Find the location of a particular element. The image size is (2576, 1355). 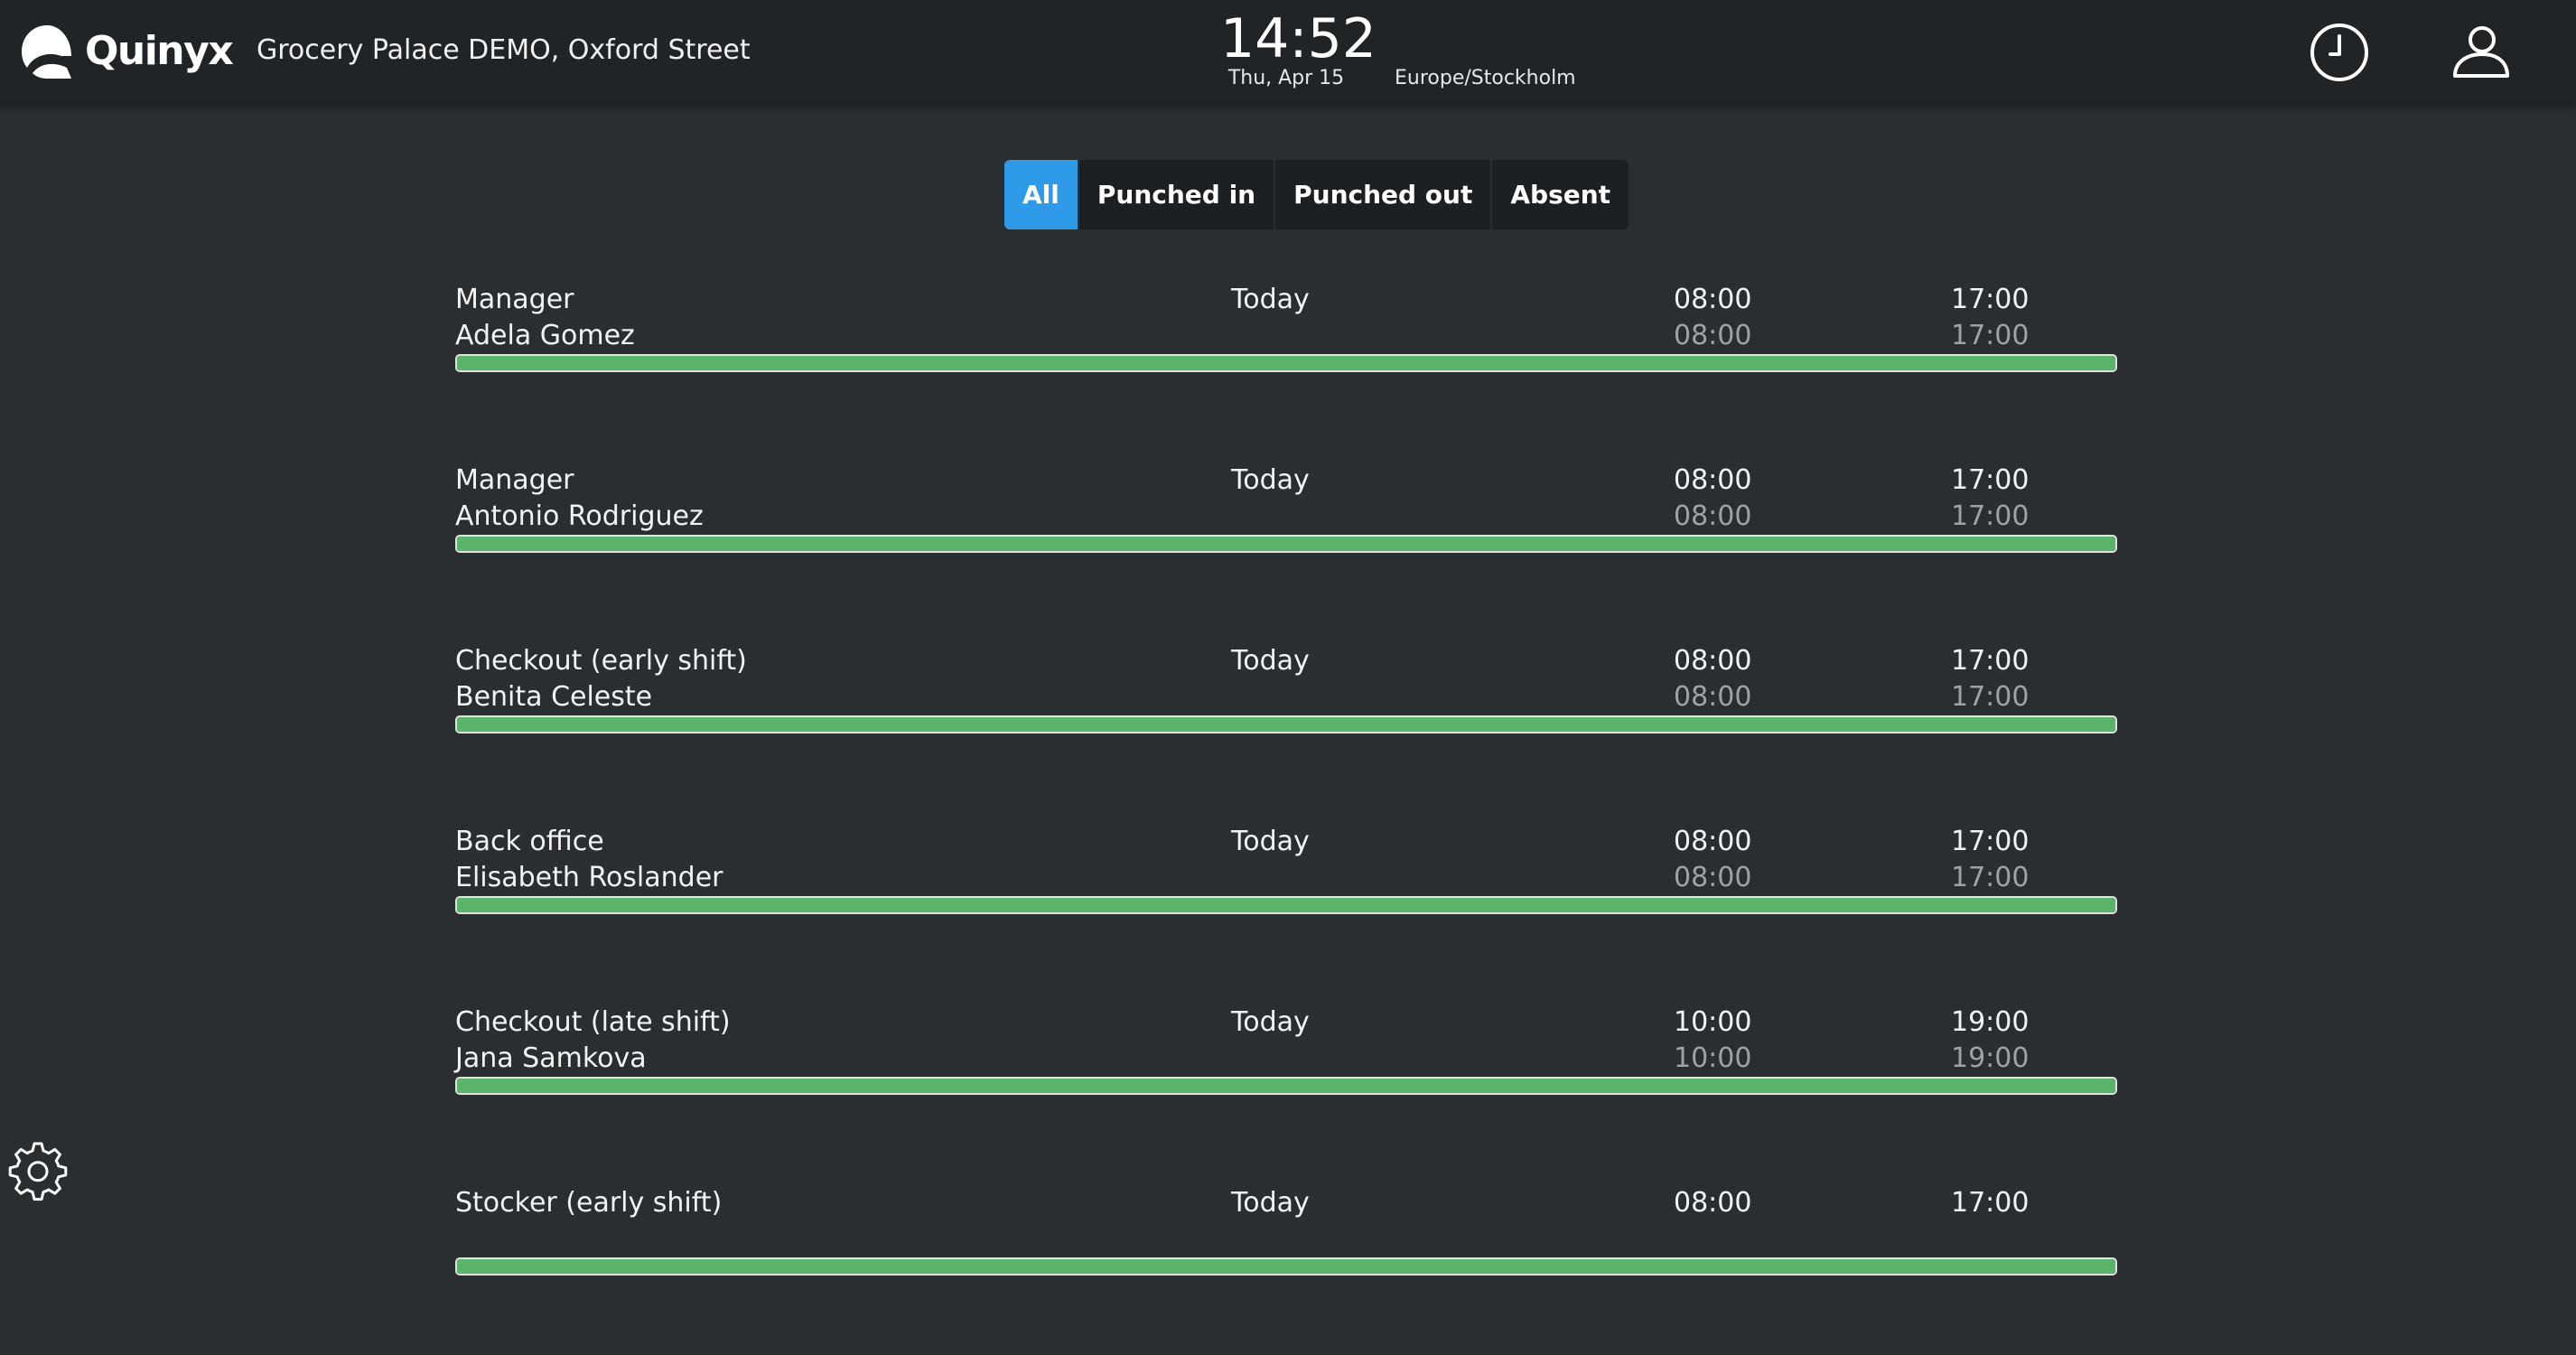

history-clock-icon is located at coordinates (2339, 53).